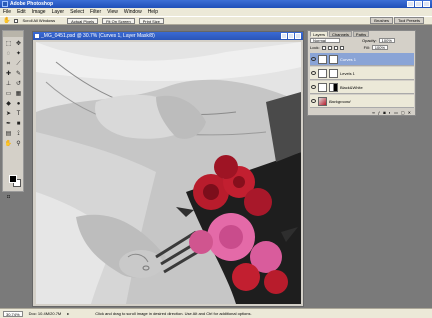  What do you see at coordinates (58, 12) in the screenshot?
I see `menu-layer: Layer` at bounding box center [58, 12].